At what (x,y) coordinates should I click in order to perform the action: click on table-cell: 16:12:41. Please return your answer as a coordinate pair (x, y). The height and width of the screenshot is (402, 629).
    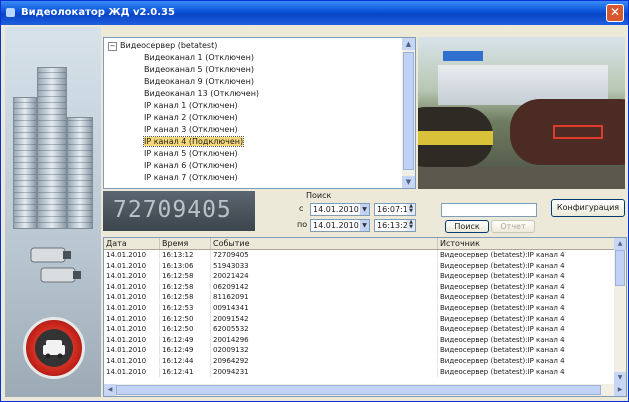
    Looking at the image, I should click on (185, 371).